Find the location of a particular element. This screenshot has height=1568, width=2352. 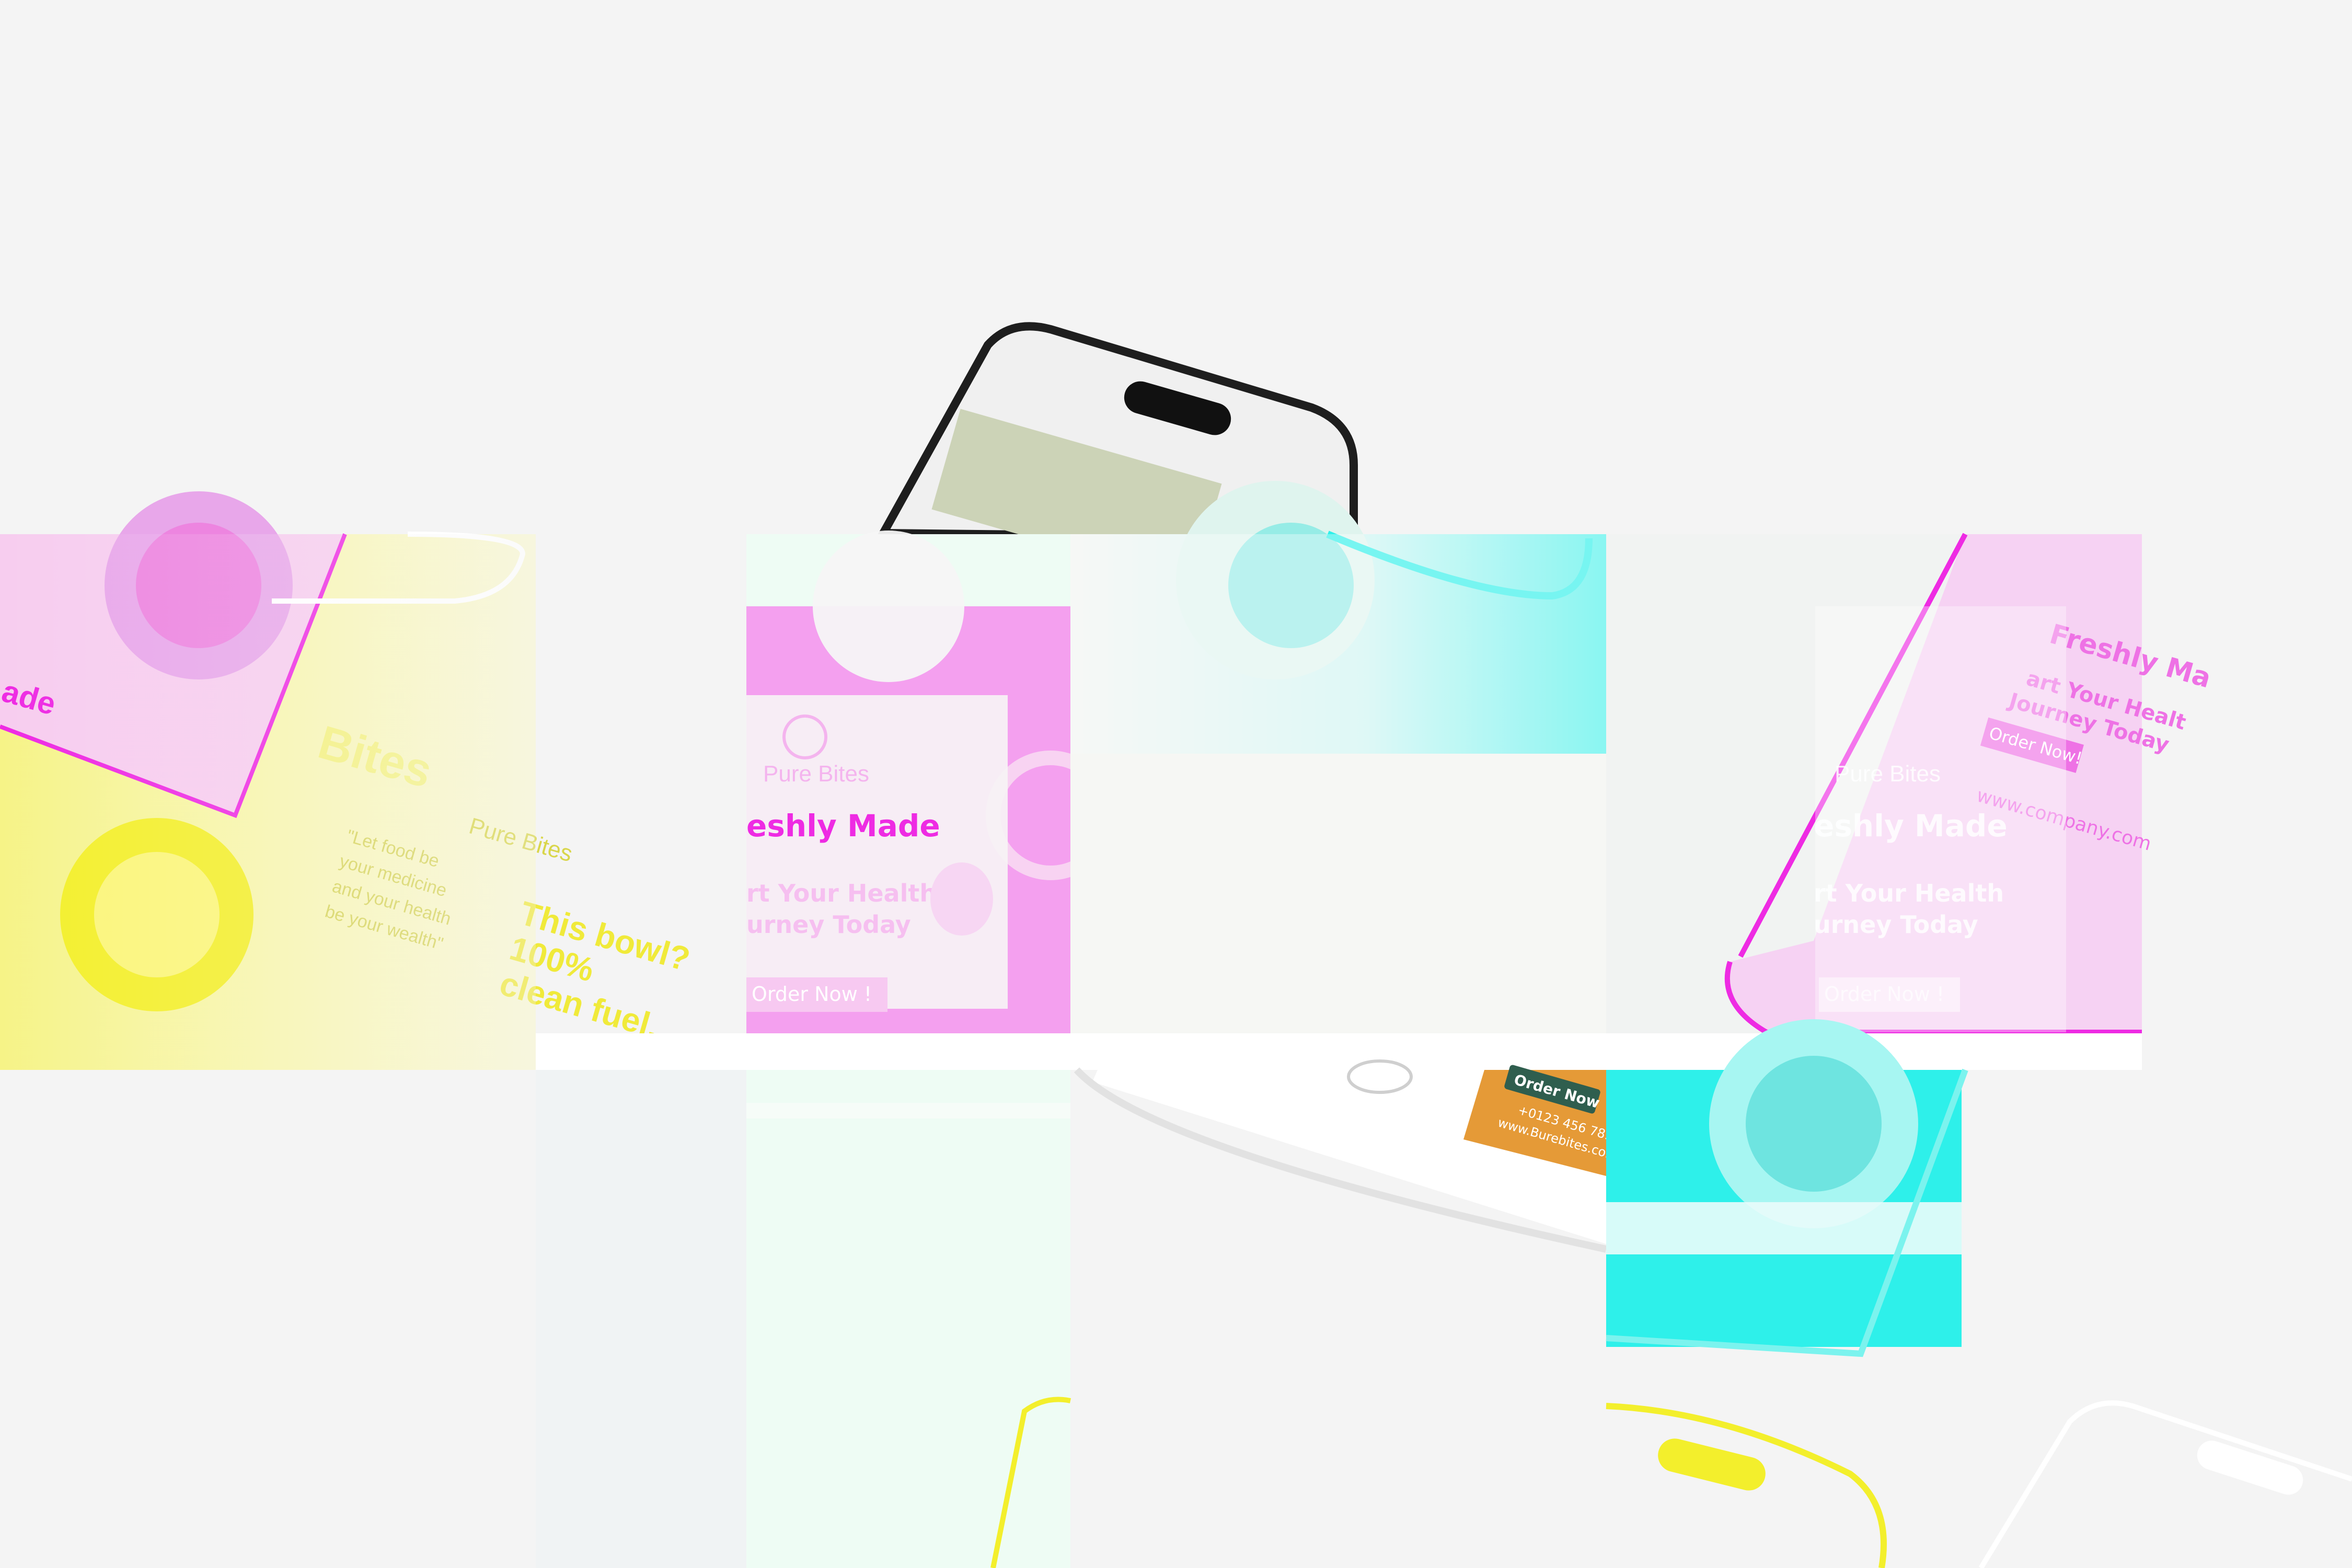

phone-bottom-yellow is located at coordinates (1746, 1485).